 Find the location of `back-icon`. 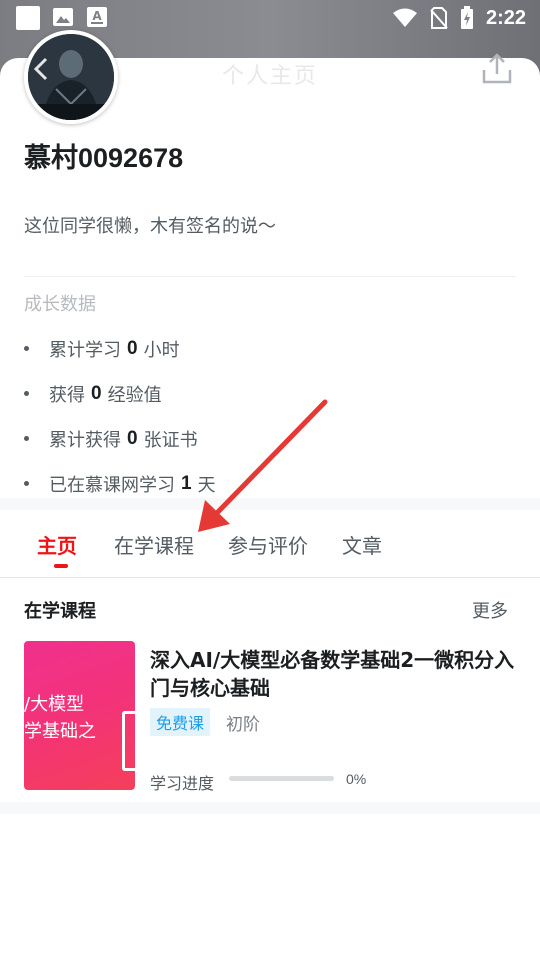

back-icon is located at coordinates (41, 69).